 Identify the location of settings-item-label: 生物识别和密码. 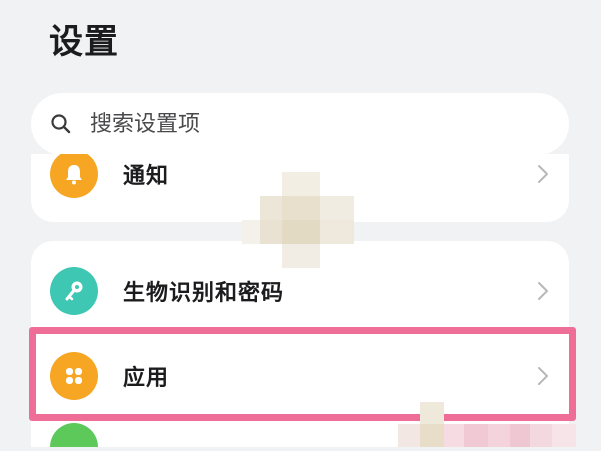
(204, 293).